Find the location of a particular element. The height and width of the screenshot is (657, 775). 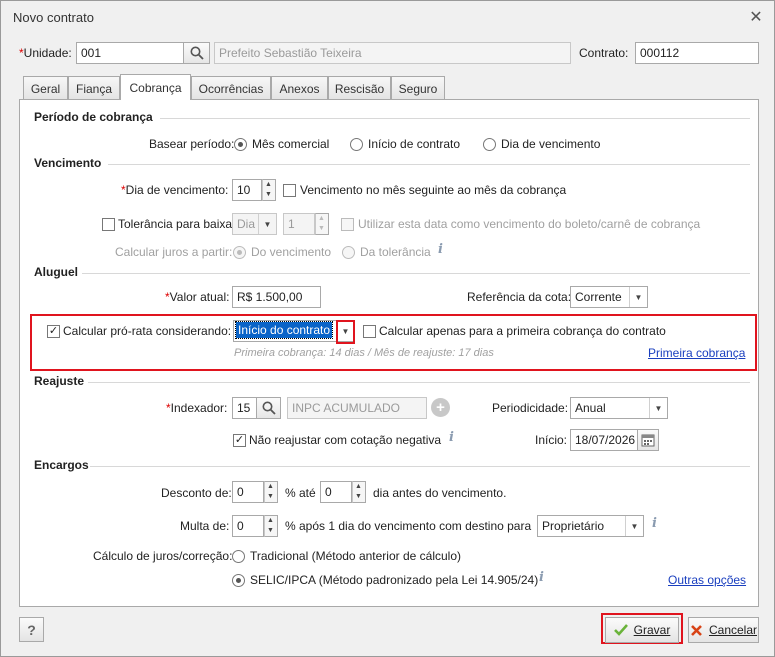

unidade-search-button is located at coordinates (196, 53).